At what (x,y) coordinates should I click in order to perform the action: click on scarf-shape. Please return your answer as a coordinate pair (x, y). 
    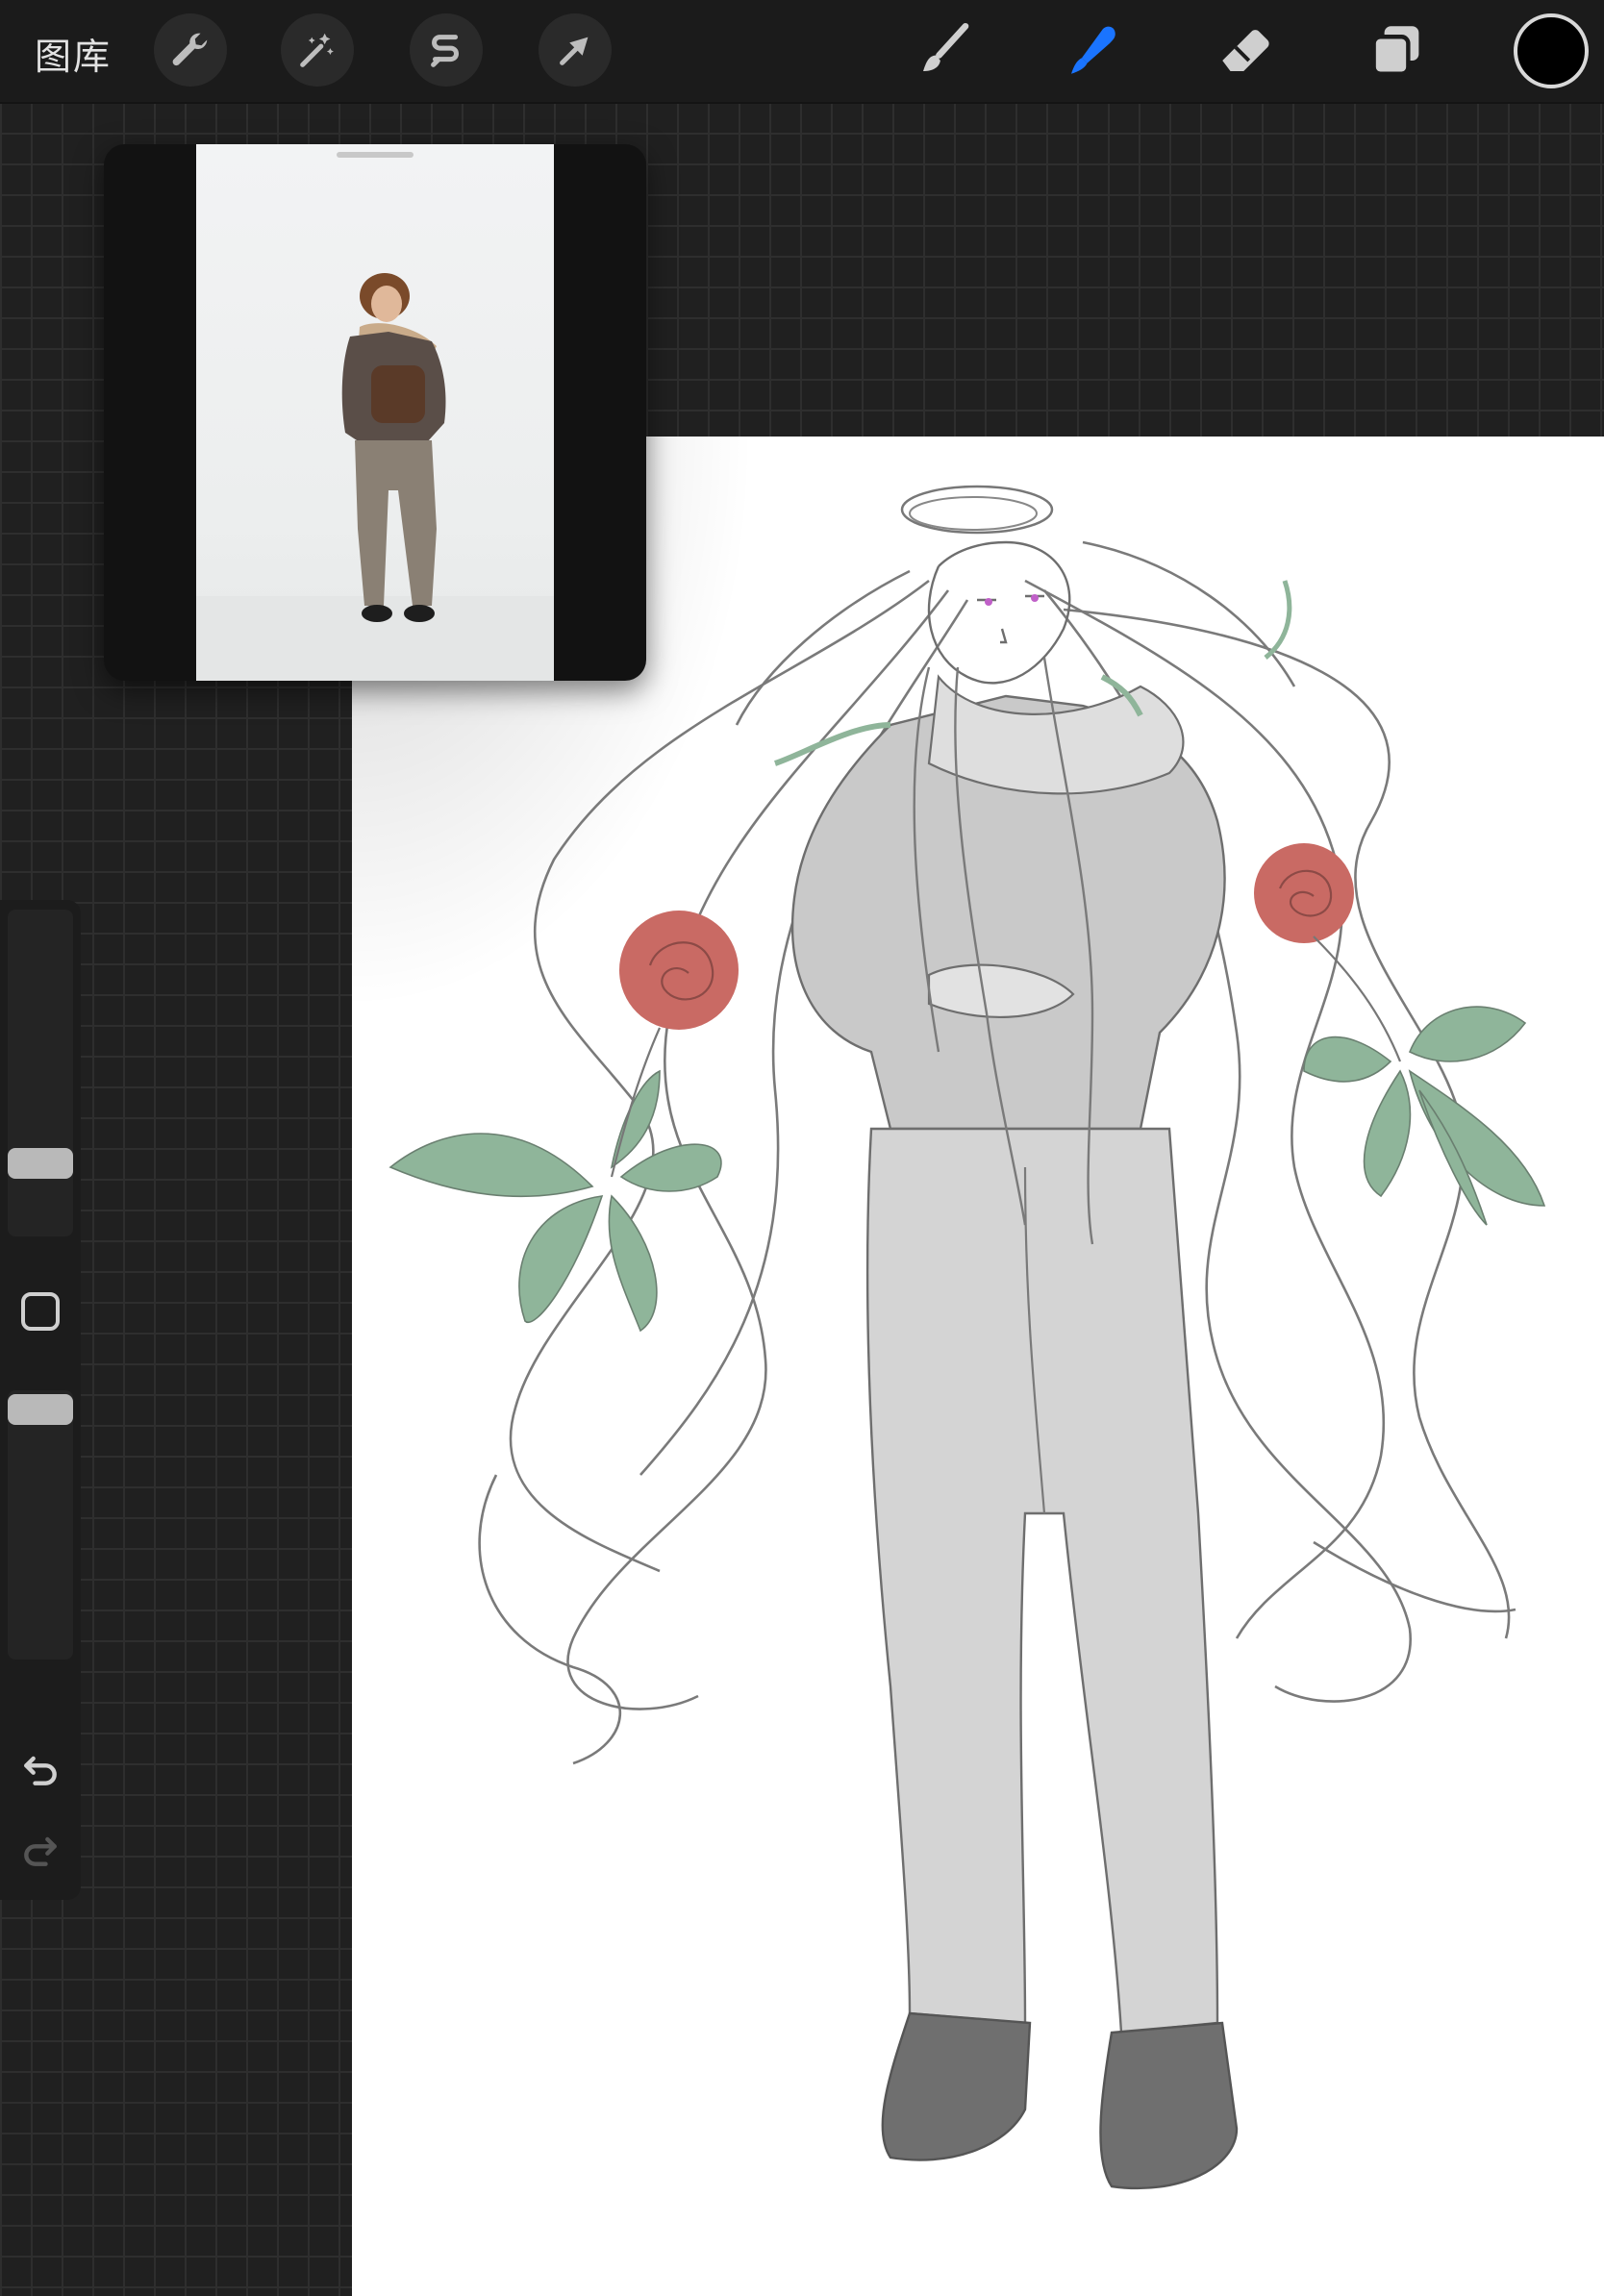
    Looking at the image, I should click on (1056, 734).